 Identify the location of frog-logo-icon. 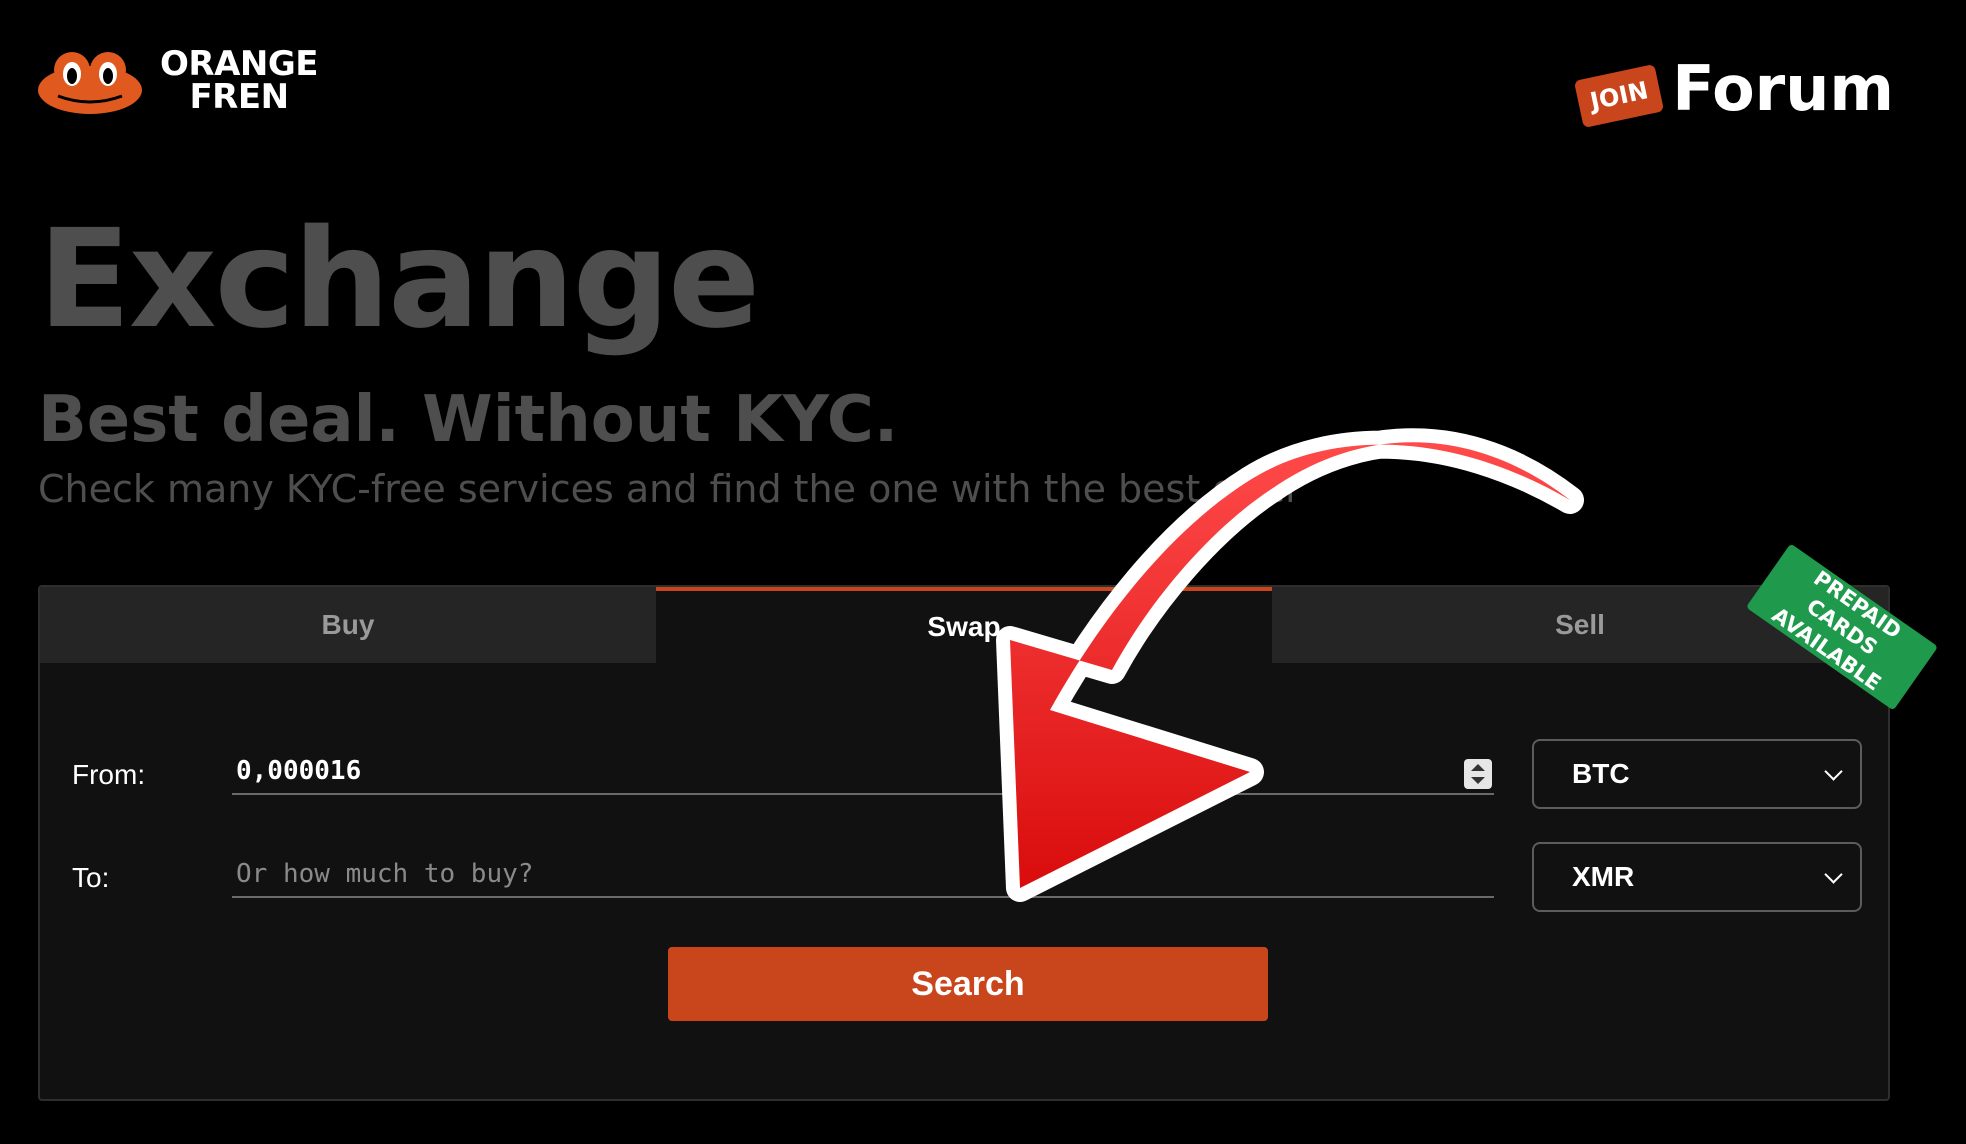
(90, 81).